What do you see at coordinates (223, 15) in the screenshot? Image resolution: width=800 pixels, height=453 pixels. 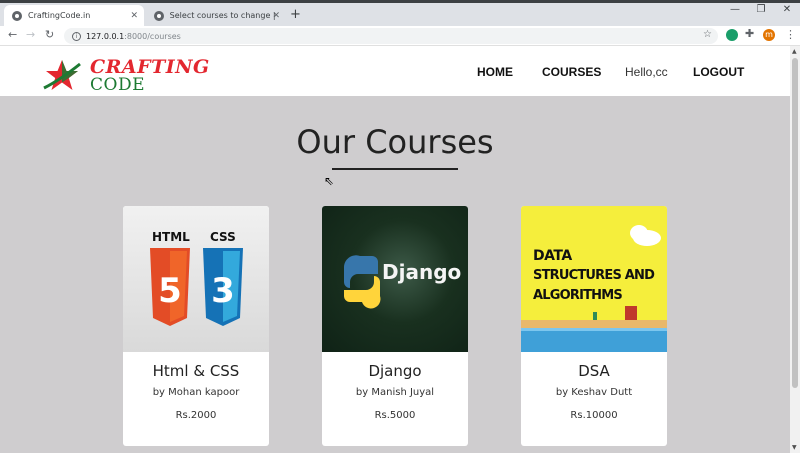 I see `tab-title: Select courses to change | Djang` at bounding box center [223, 15].